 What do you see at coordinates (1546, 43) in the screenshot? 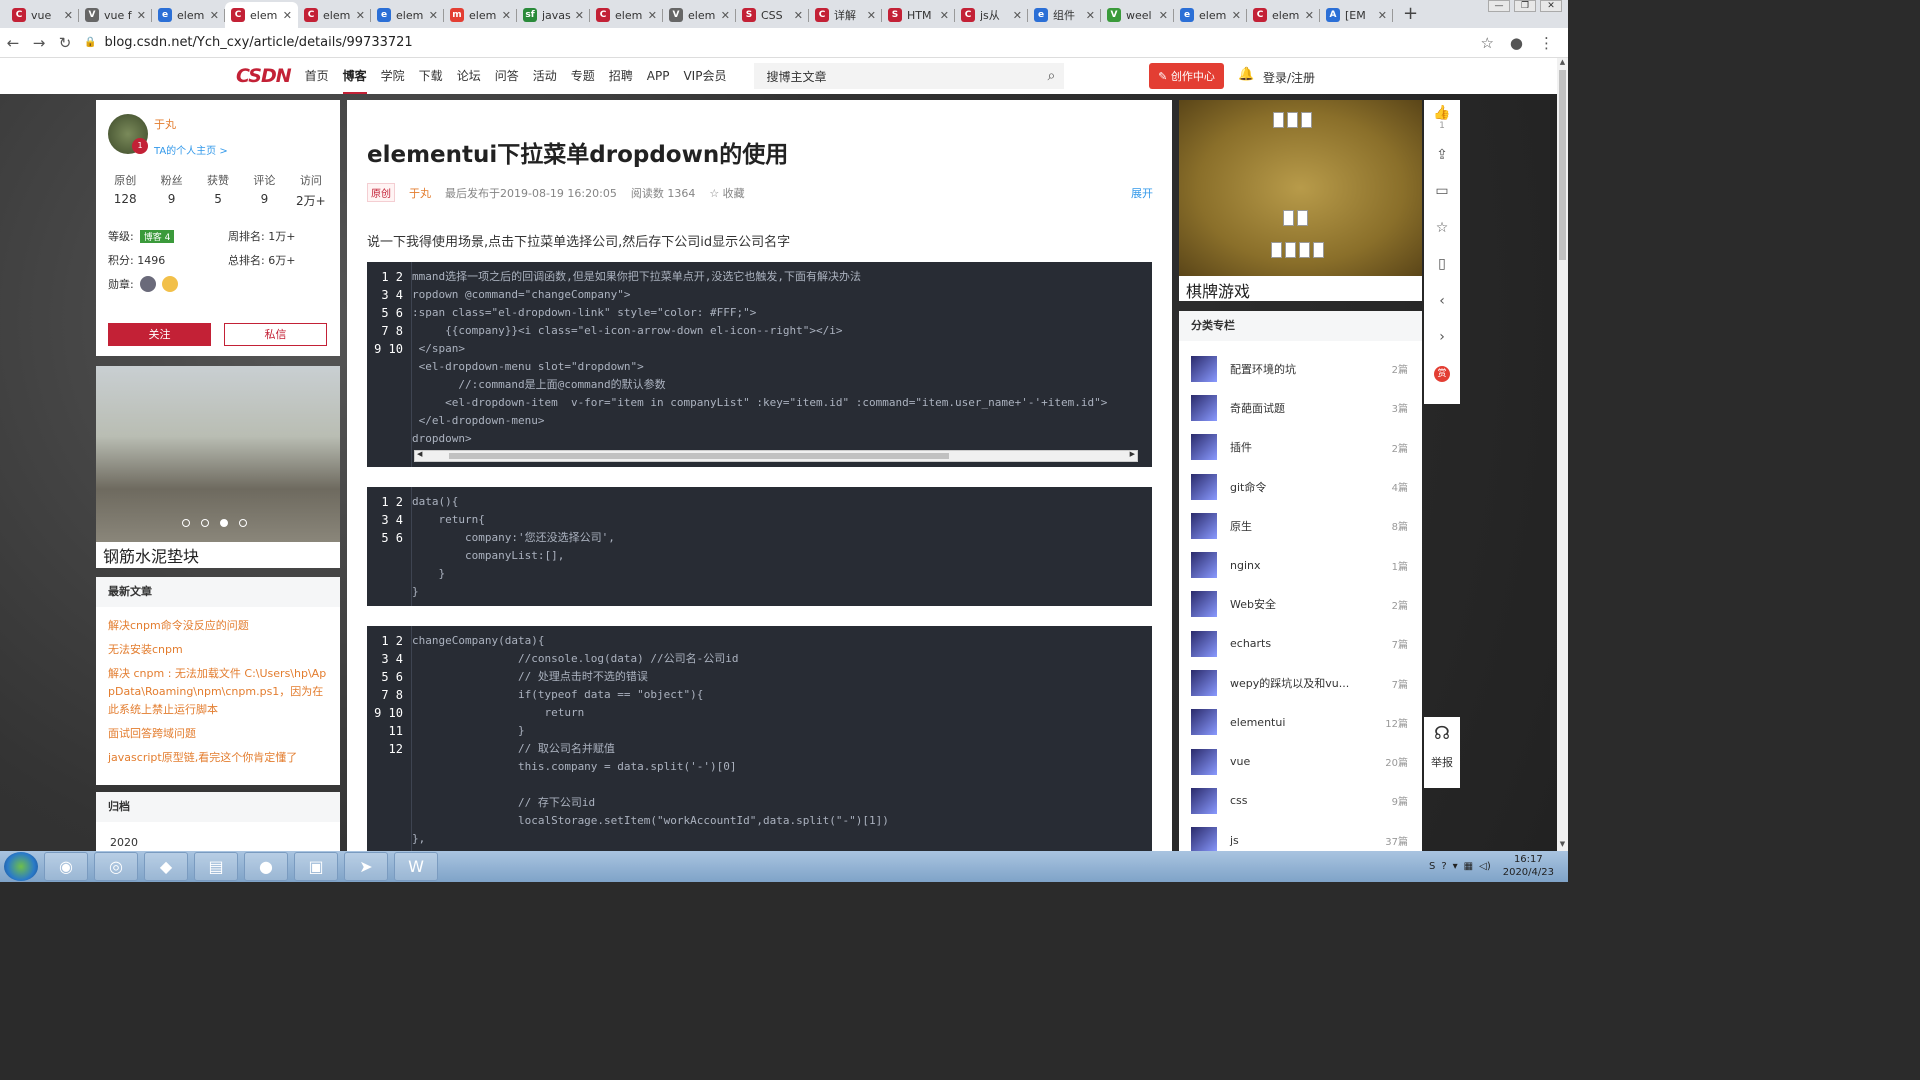
I see `menu-dots-icon: ⋮` at bounding box center [1546, 43].